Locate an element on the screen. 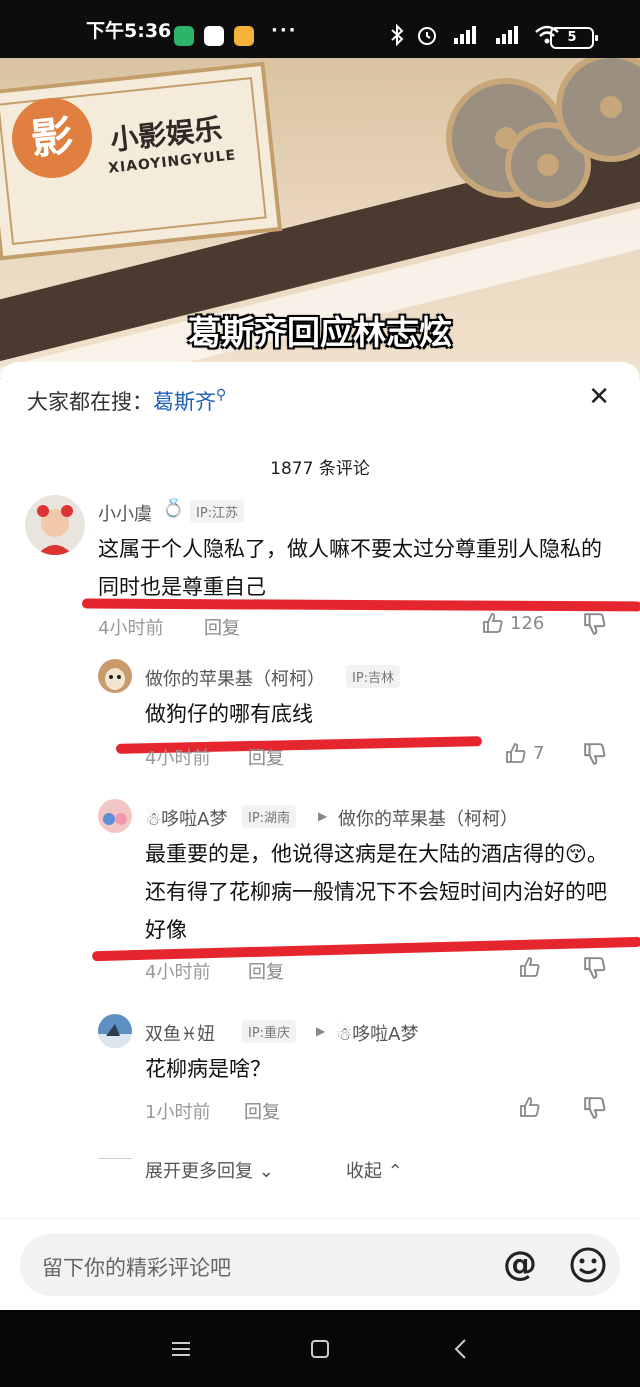 The image size is (640, 1387). notes-app-icon is located at coordinates (244, 36).